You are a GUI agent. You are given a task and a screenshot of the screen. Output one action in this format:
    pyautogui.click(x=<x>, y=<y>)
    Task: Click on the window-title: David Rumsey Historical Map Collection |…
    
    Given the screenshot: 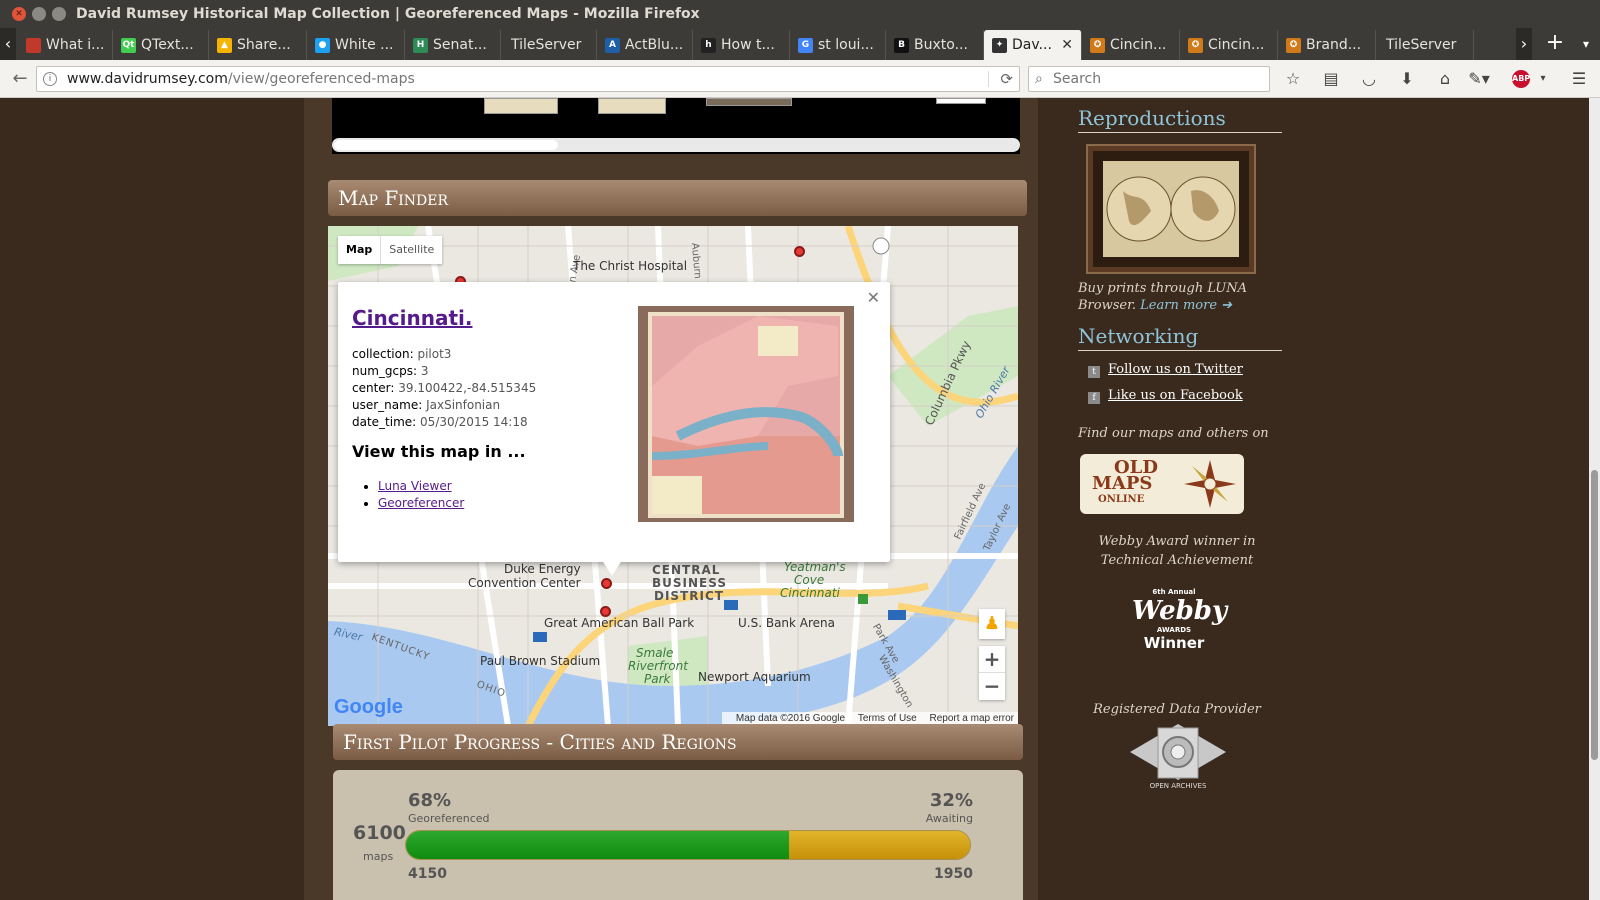 What is the action you would take?
    pyautogui.click(x=388, y=14)
    